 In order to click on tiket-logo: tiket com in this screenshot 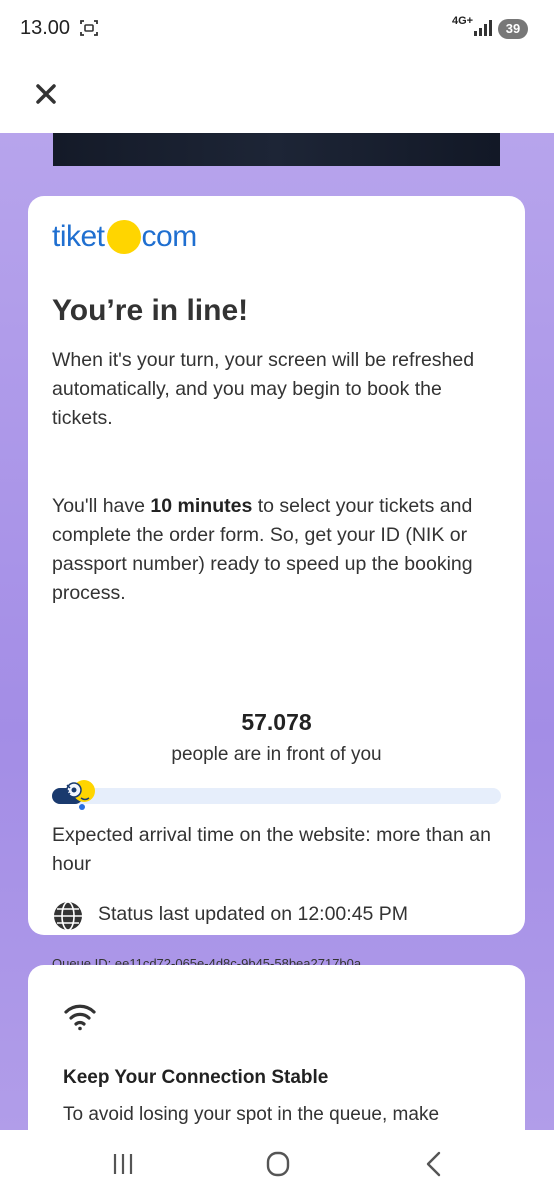, I will do `click(124, 237)`.